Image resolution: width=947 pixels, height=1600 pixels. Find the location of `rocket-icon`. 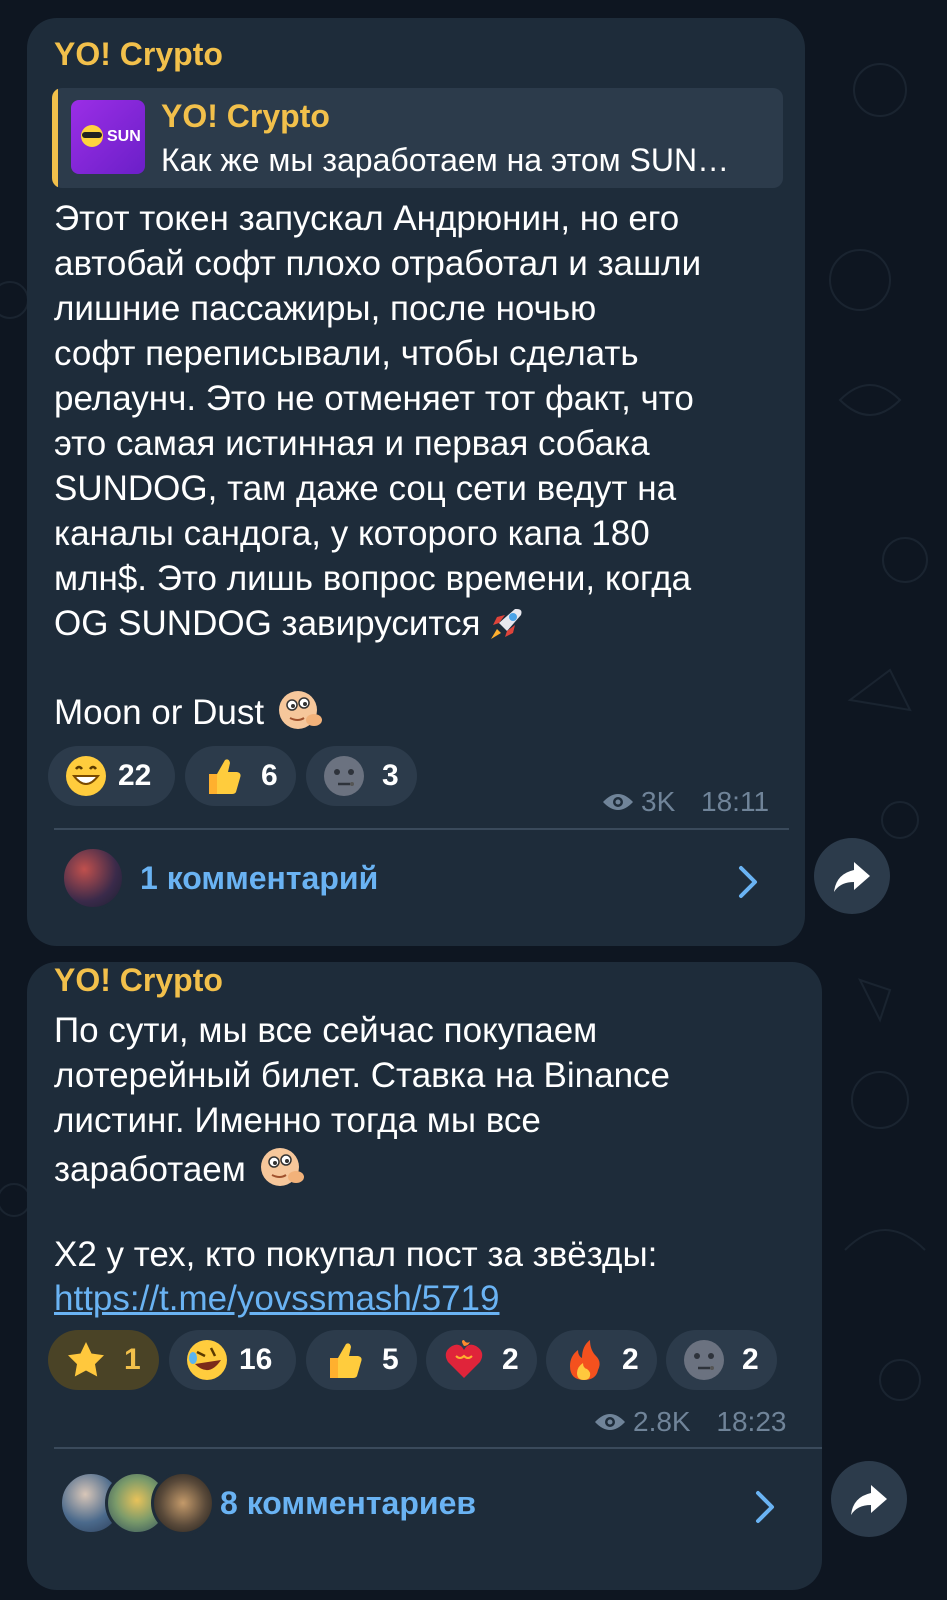

rocket-icon is located at coordinates (505, 624).